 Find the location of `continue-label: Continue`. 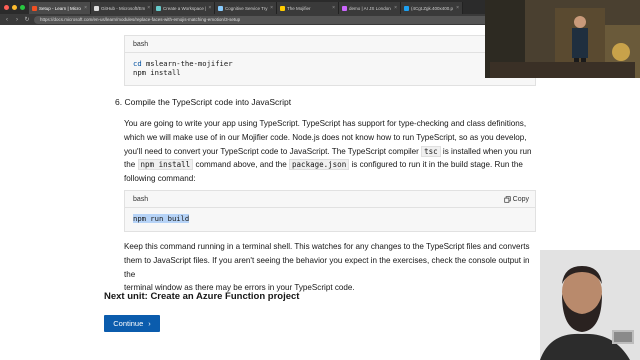

continue-label: Continue is located at coordinates (128, 323).